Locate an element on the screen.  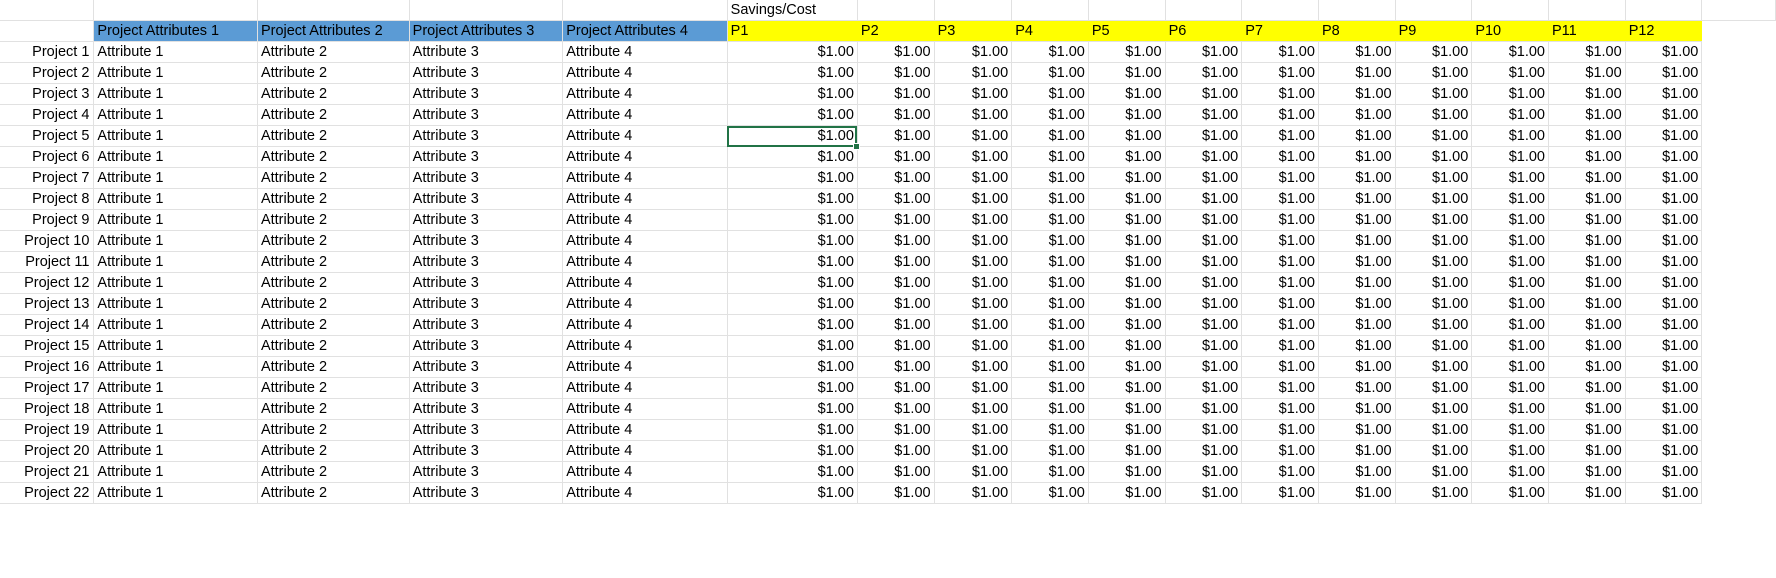
period-header-p6: P6 is located at coordinates (1204, 31).